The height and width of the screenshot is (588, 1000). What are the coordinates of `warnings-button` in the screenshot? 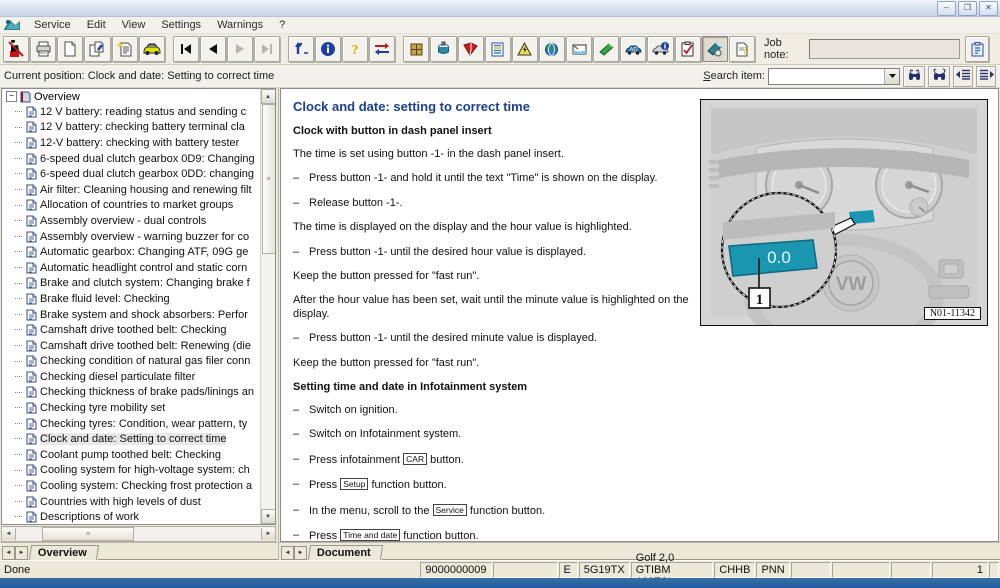 It's located at (524, 49).